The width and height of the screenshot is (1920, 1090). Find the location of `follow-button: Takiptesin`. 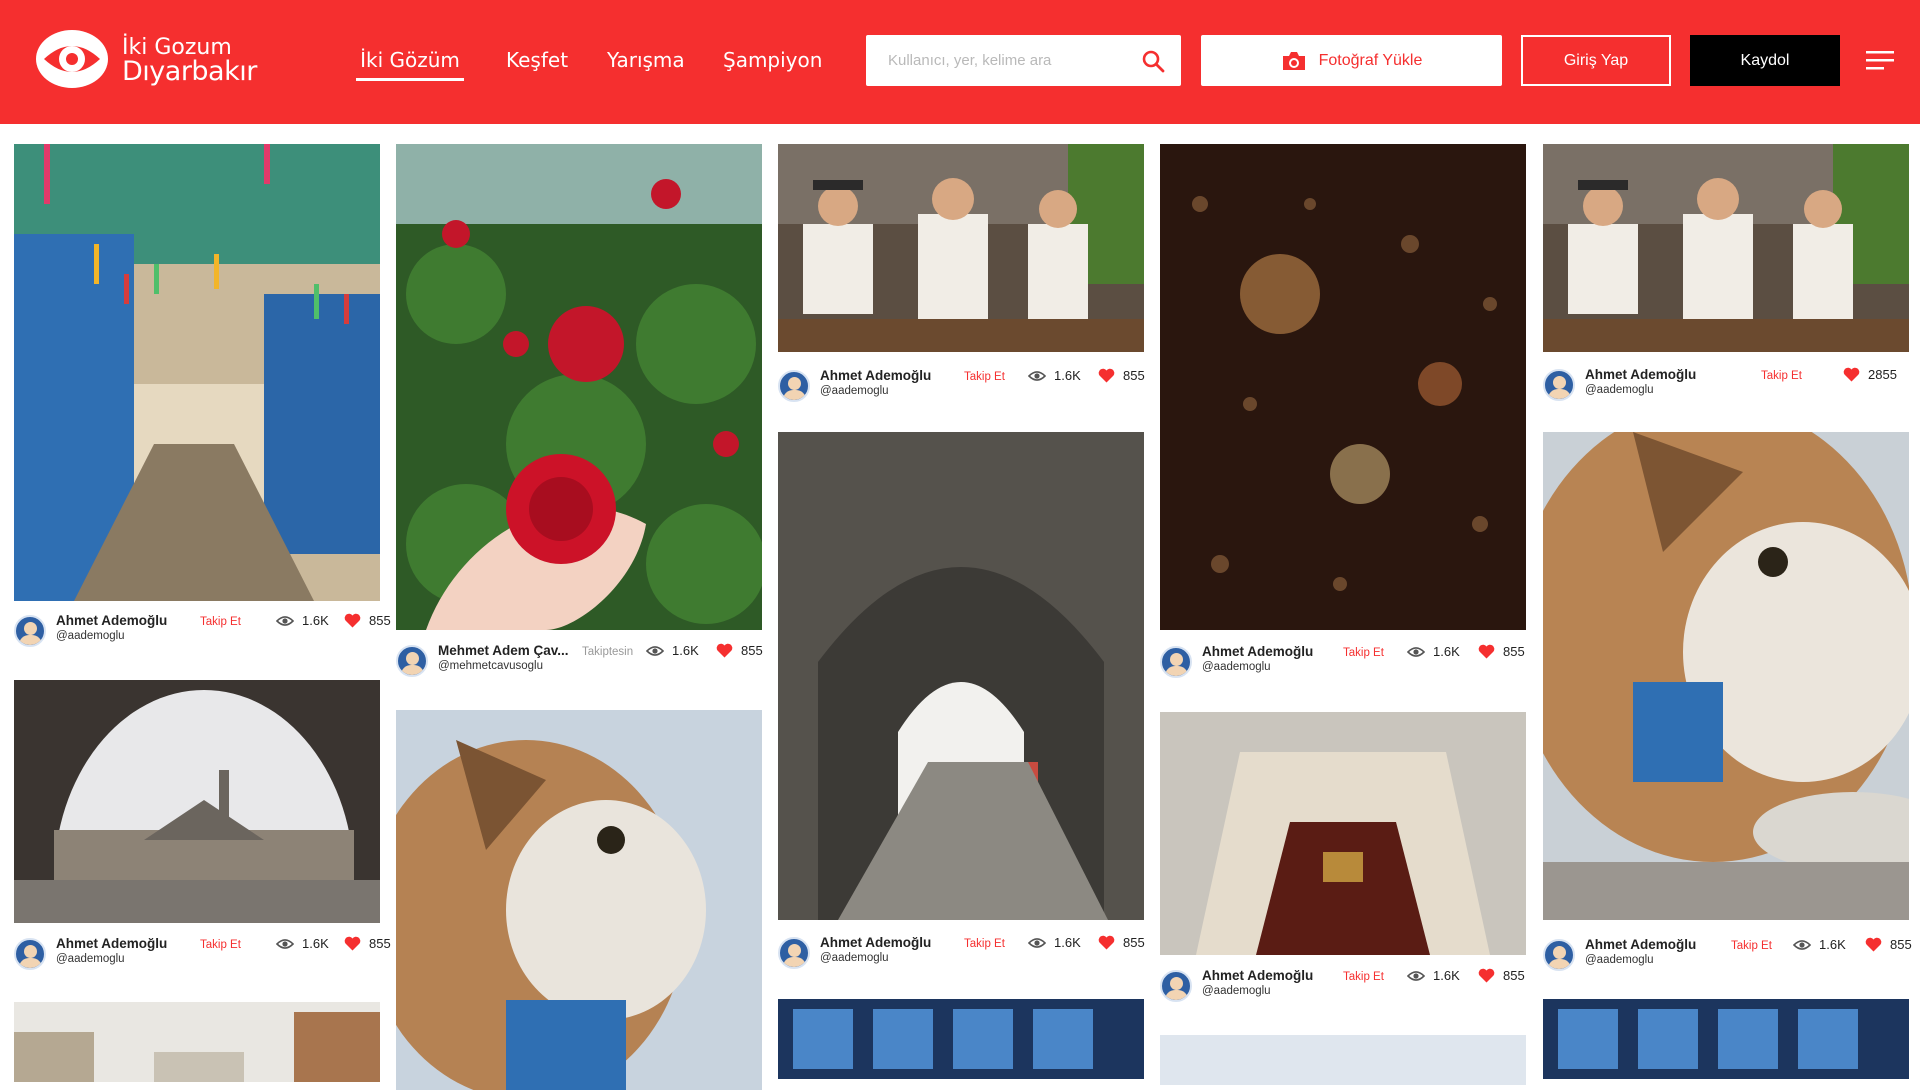

follow-button: Takiptesin is located at coordinates (607, 652).